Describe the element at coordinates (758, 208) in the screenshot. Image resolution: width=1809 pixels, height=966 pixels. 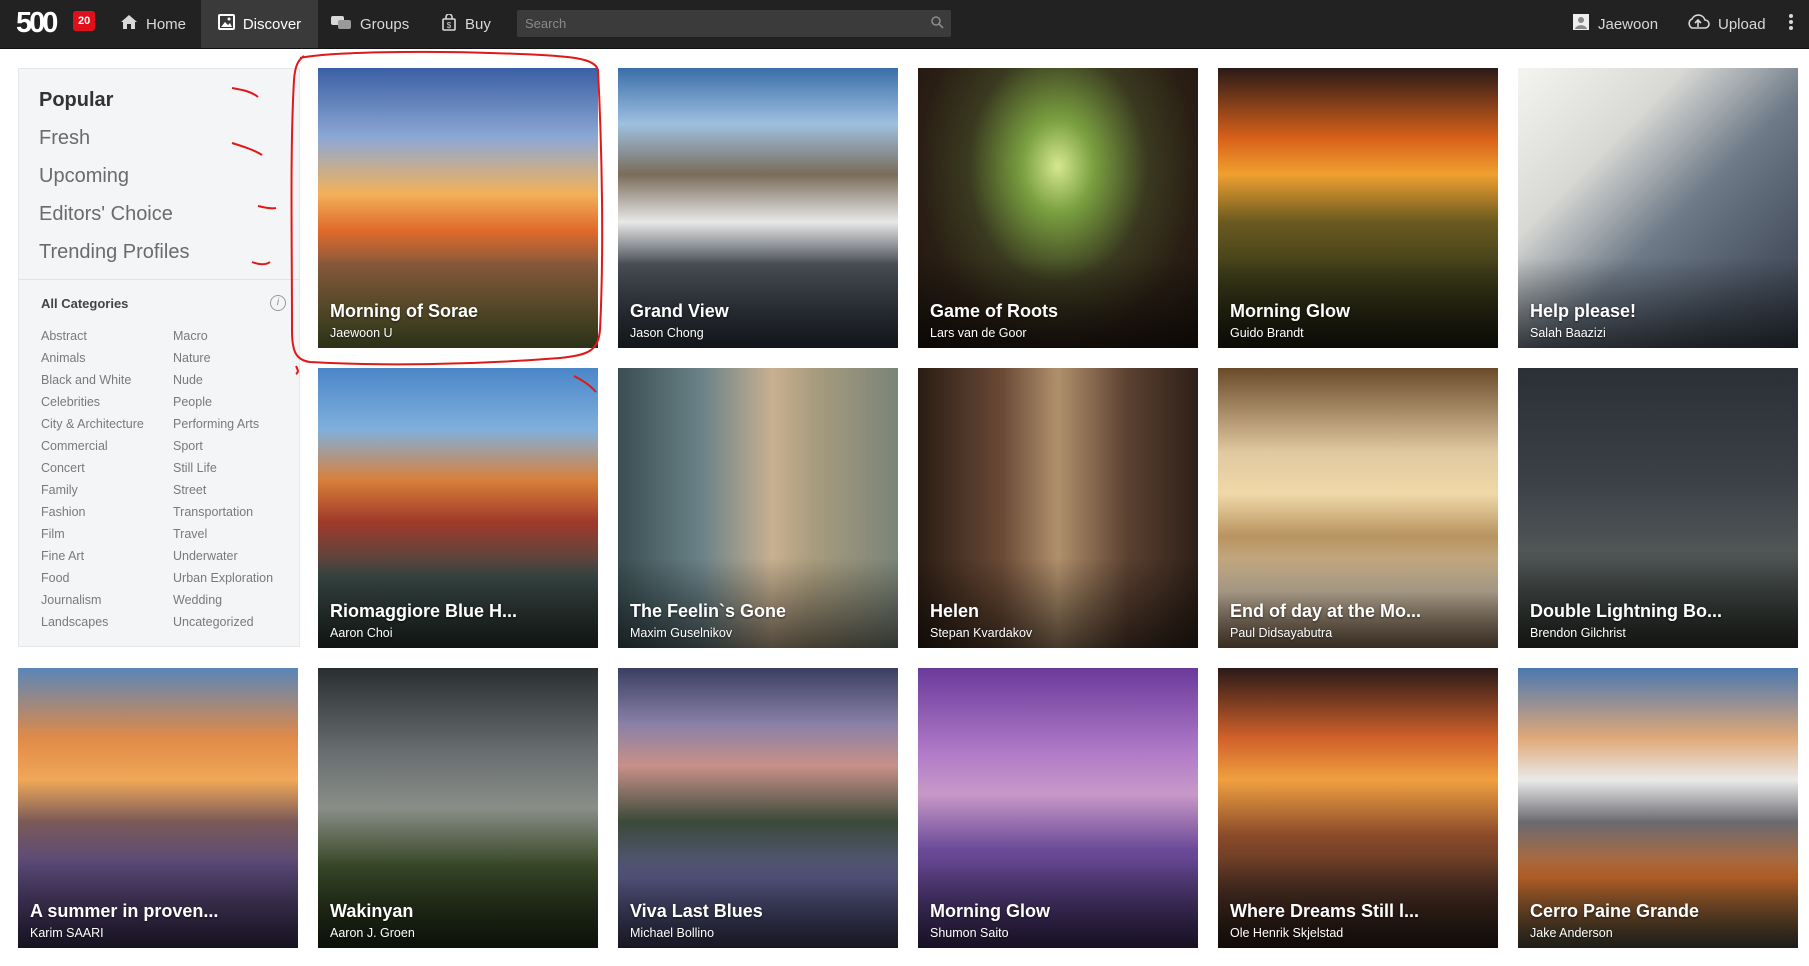
I see `photo-tile: Grand View Jason Chong` at that location.